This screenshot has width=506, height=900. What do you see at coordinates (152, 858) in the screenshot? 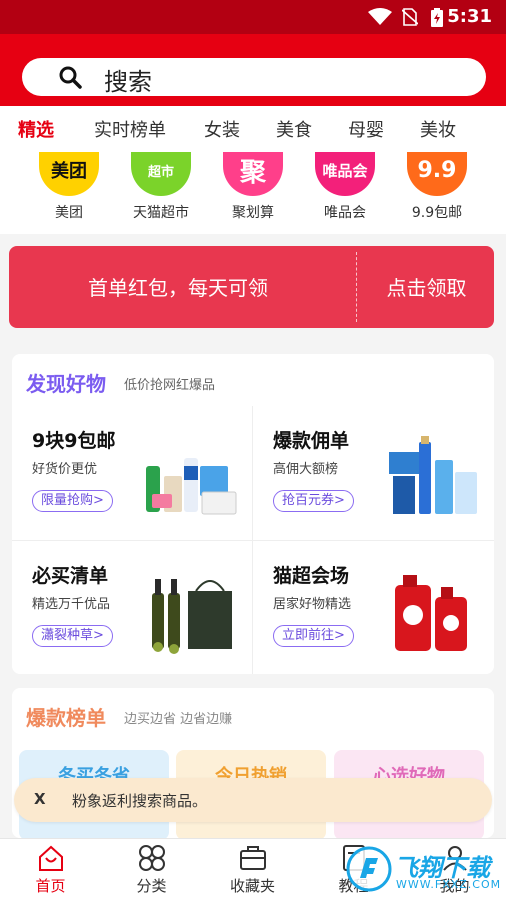
I see `category-icon` at bounding box center [152, 858].